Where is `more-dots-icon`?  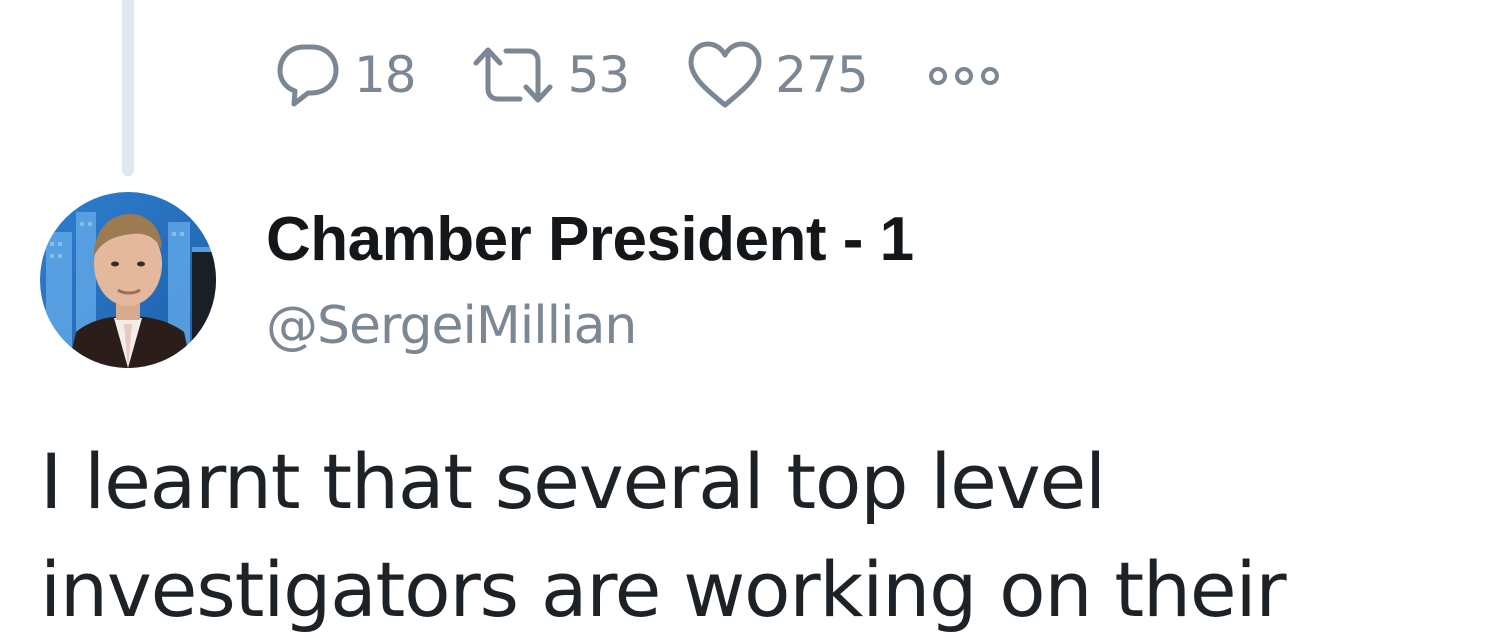 more-dots-icon is located at coordinates (964, 76).